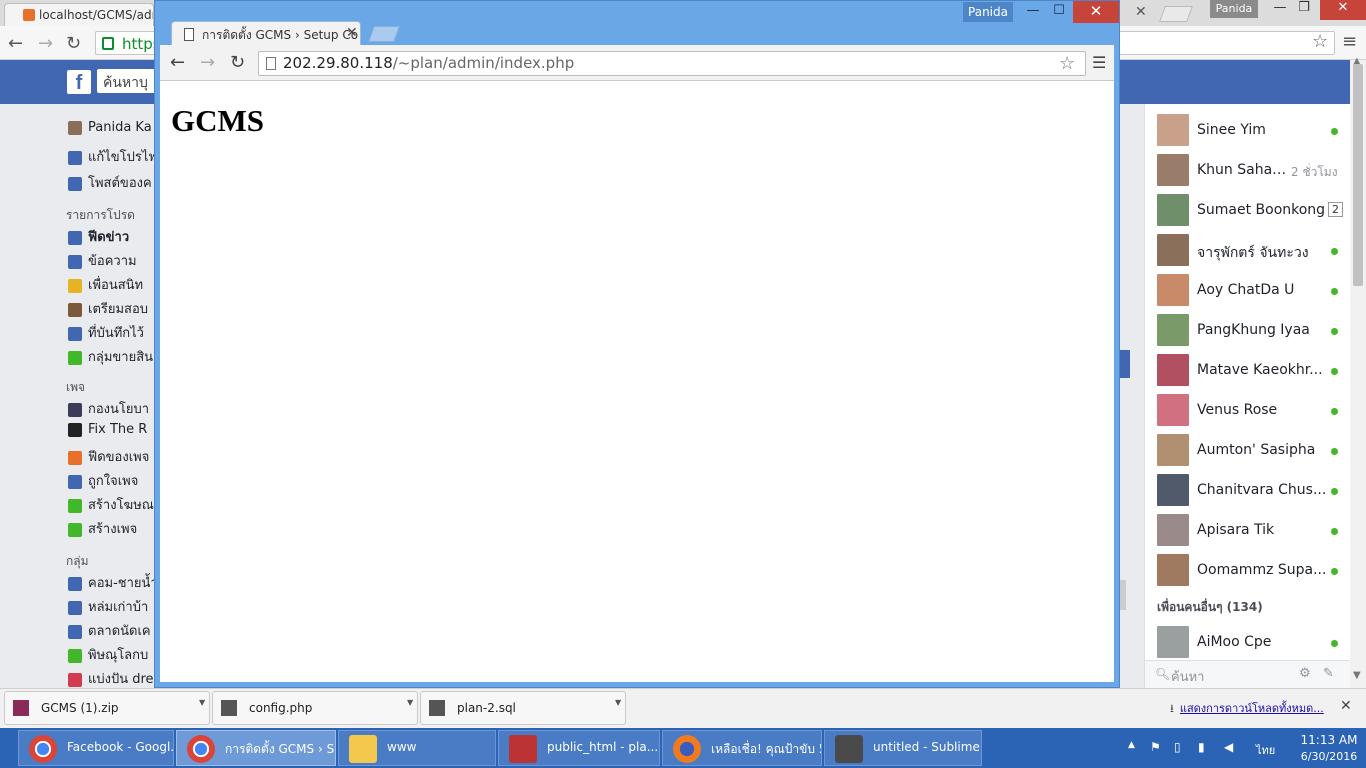  What do you see at coordinates (1250, 211) in the screenshot?
I see `chat-contact: Sumaet Boonkong 2` at bounding box center [1250, 211].